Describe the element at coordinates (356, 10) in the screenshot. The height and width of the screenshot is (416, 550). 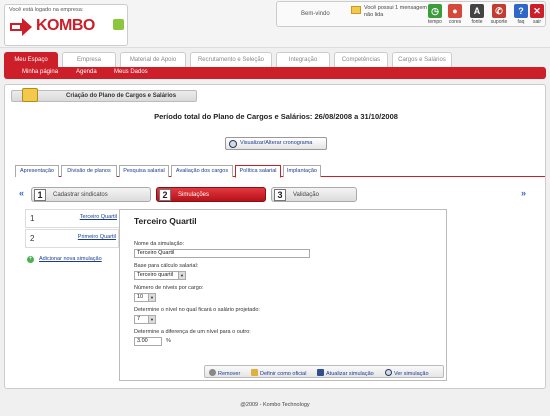
I see `envelope-icon` at that location.